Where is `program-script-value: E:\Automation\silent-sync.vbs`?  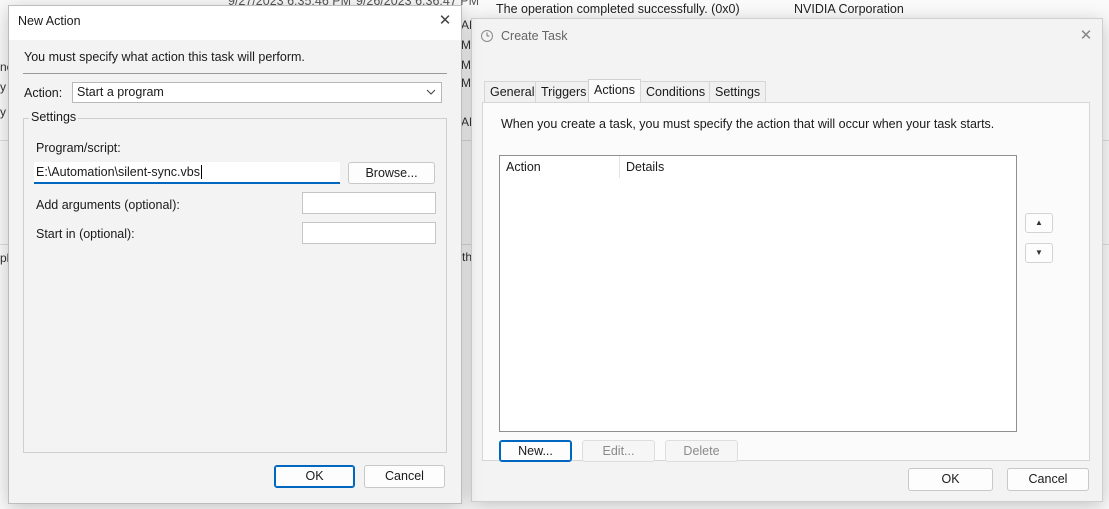
program-script-value: E:\Automation\silent-sync.vbs is located at coordinates (118, 172).